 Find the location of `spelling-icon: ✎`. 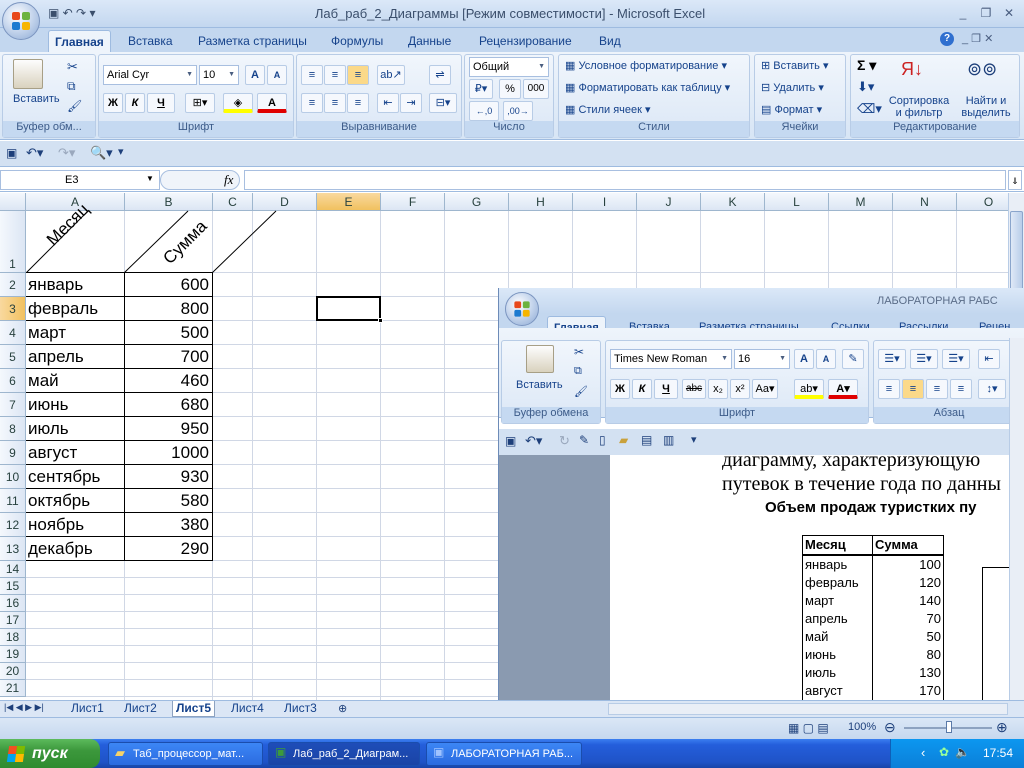

spelling-icon: ✎ is located at coordinates (584, 440).